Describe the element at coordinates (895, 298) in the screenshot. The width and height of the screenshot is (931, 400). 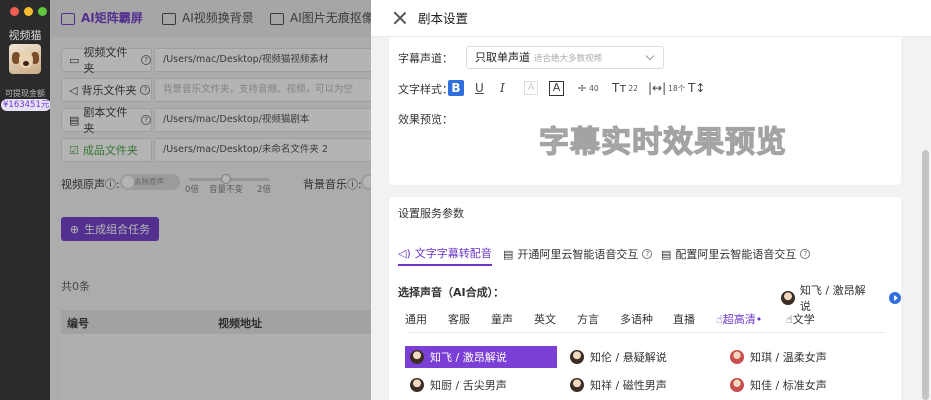
I see `play-icon` at that location.